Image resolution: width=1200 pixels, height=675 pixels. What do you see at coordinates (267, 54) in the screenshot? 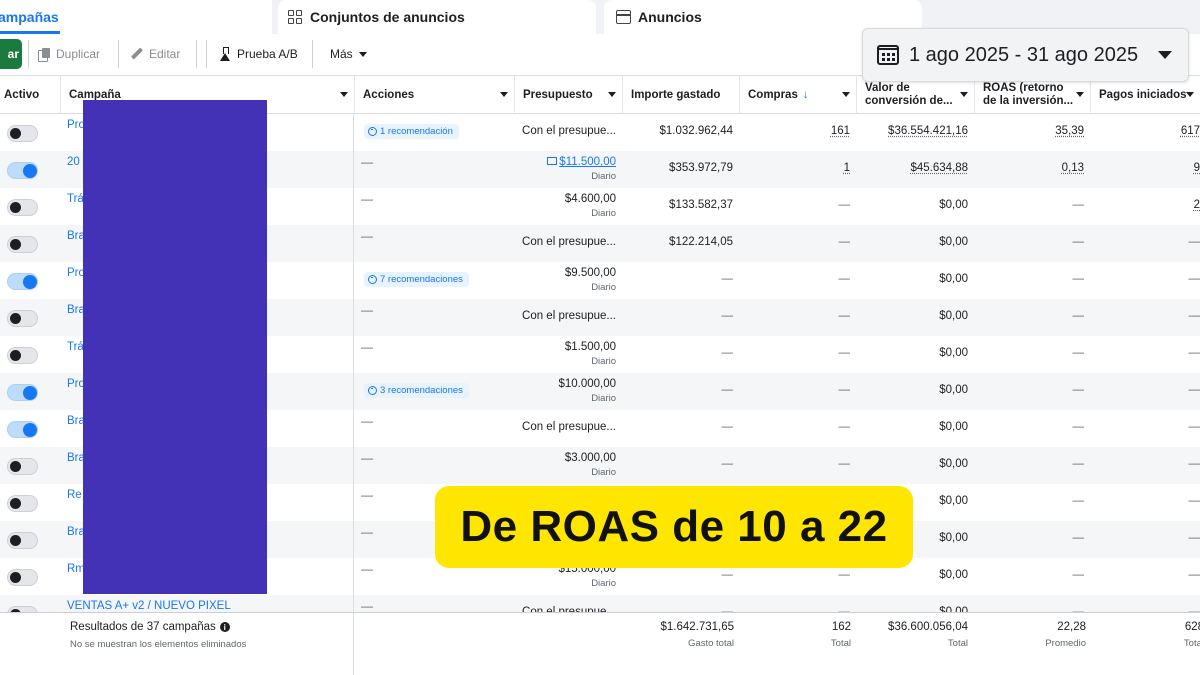
I see `ab-test-label: Prueba A/B` at bounding box center [267, 54].